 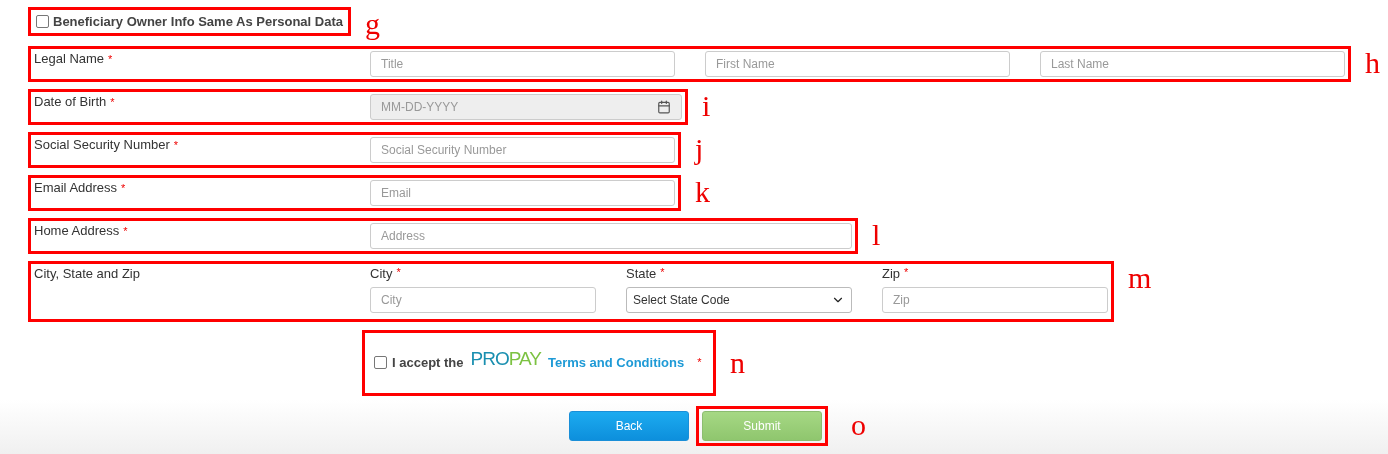 I want to click on callout-letter: i, so click(x=706, y=106).